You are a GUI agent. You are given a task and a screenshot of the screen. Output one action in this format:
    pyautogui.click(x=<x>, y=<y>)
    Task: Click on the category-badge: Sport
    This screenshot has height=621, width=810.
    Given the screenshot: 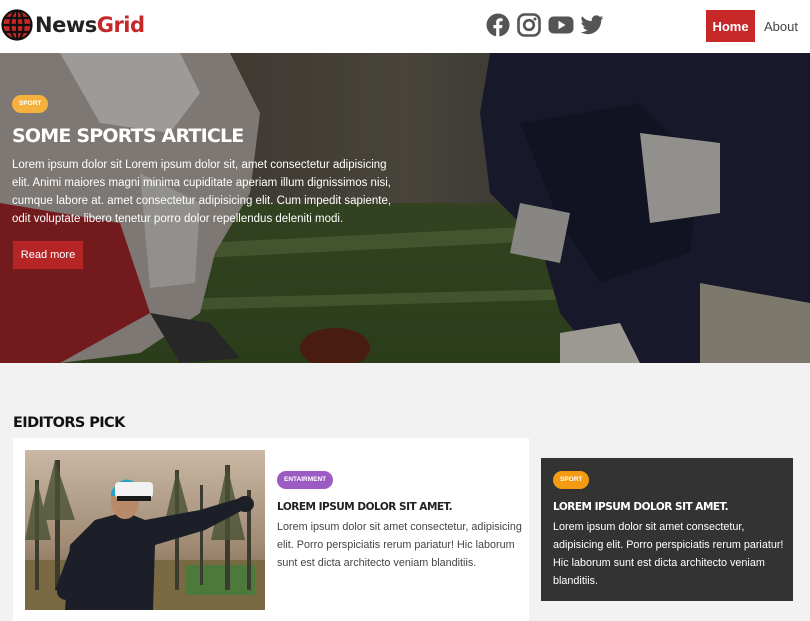 What is the action you would take?
    pyautogui.click(x=571, y=480)
    